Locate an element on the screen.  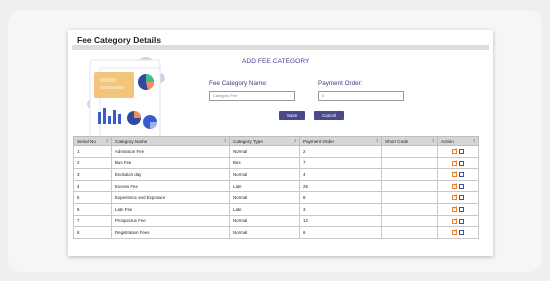
page-title: Fee Category Details is located at coordinates (119, 40).